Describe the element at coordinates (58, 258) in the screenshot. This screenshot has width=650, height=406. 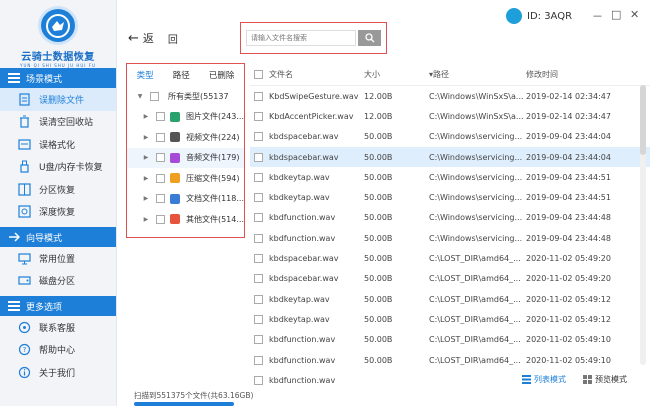
I see `nav-common-locations: 常用位置` at that location.